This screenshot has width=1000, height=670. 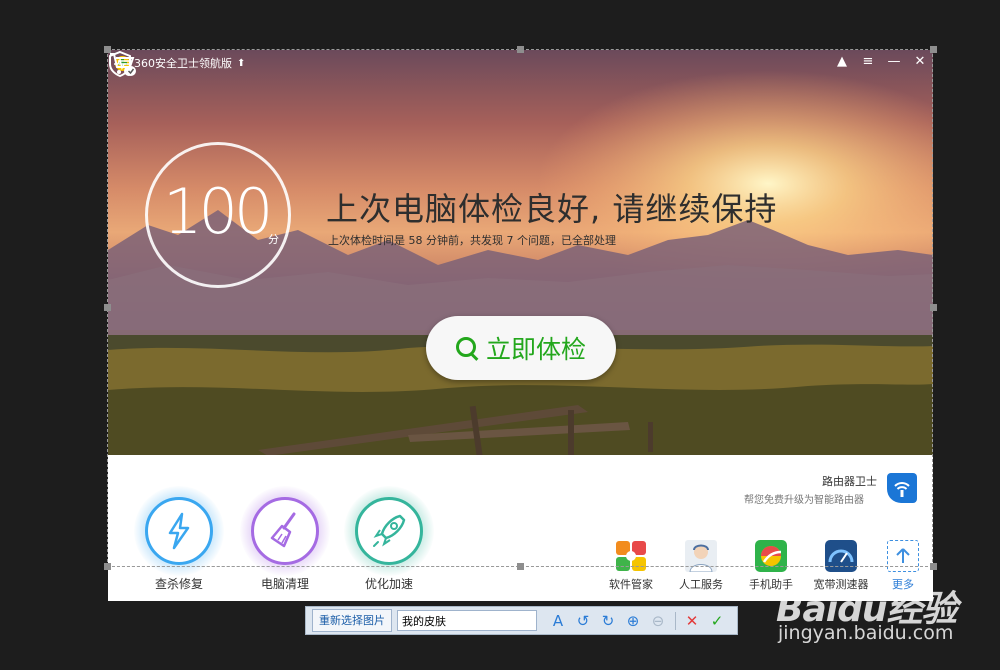 I want to click on customer-service-label: 人工服务, so click(x=701, y=584).